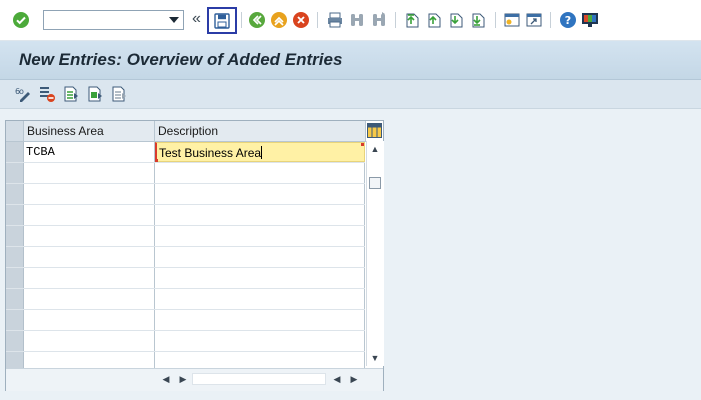  I want to click on select-block-icon, so click(95, 94).